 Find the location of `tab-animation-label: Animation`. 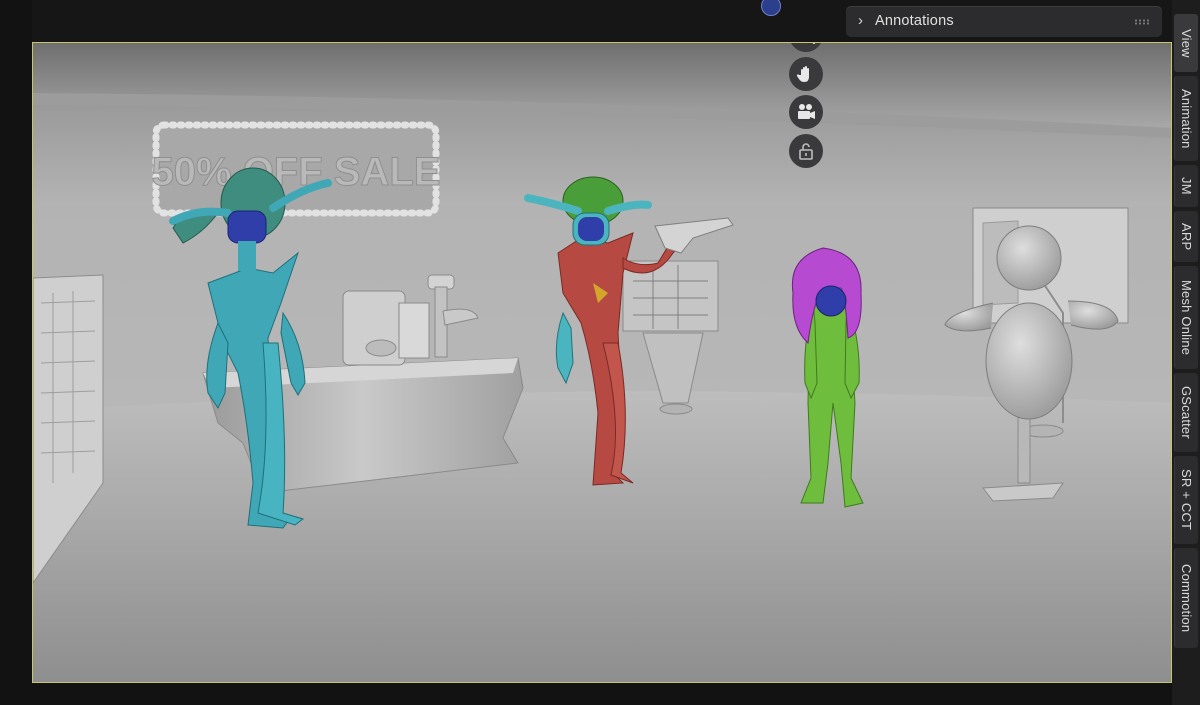

tab-animation-label: Animation is located at coordinates (1186, 118).